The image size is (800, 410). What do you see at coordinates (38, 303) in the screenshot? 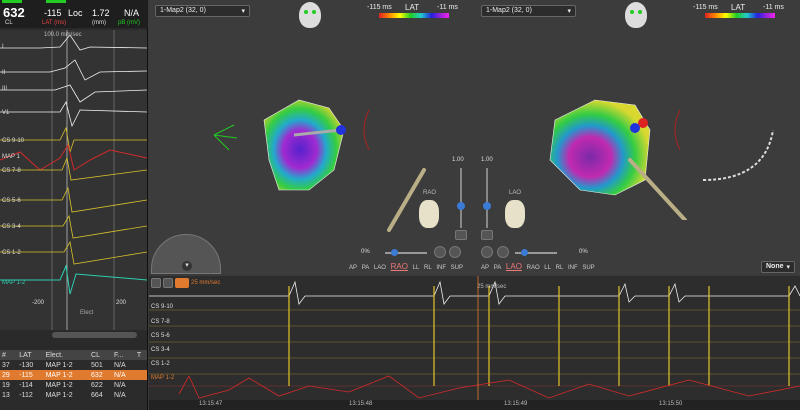
I see `axis-left: -200` at bounding box center [38, 303].